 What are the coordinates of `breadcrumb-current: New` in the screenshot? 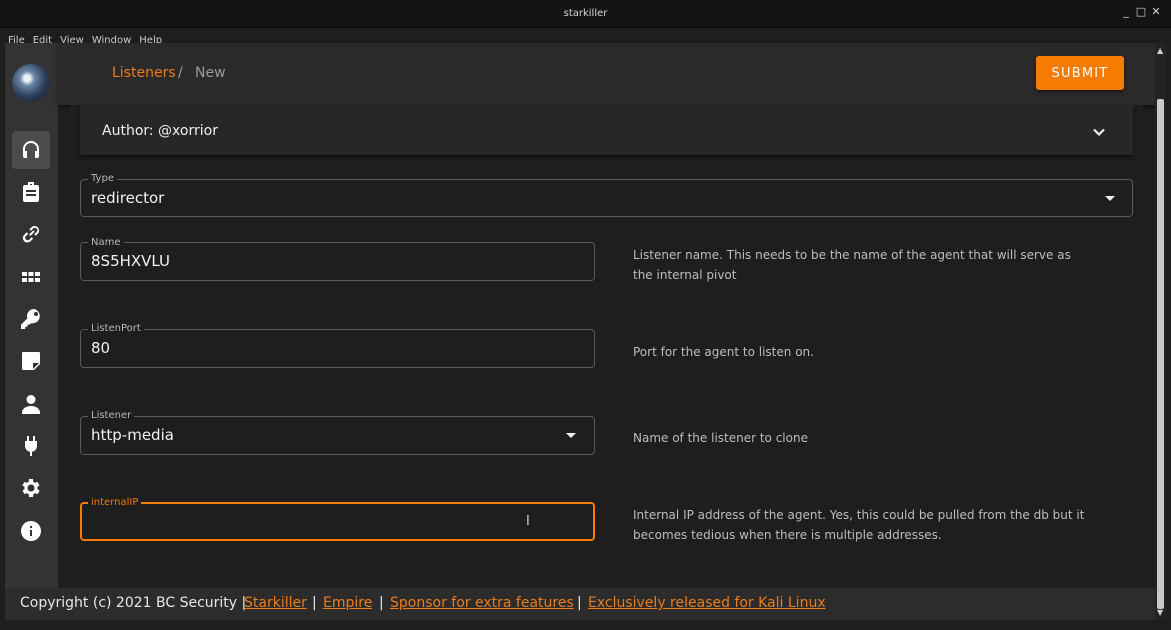 It's located at (210, 73).